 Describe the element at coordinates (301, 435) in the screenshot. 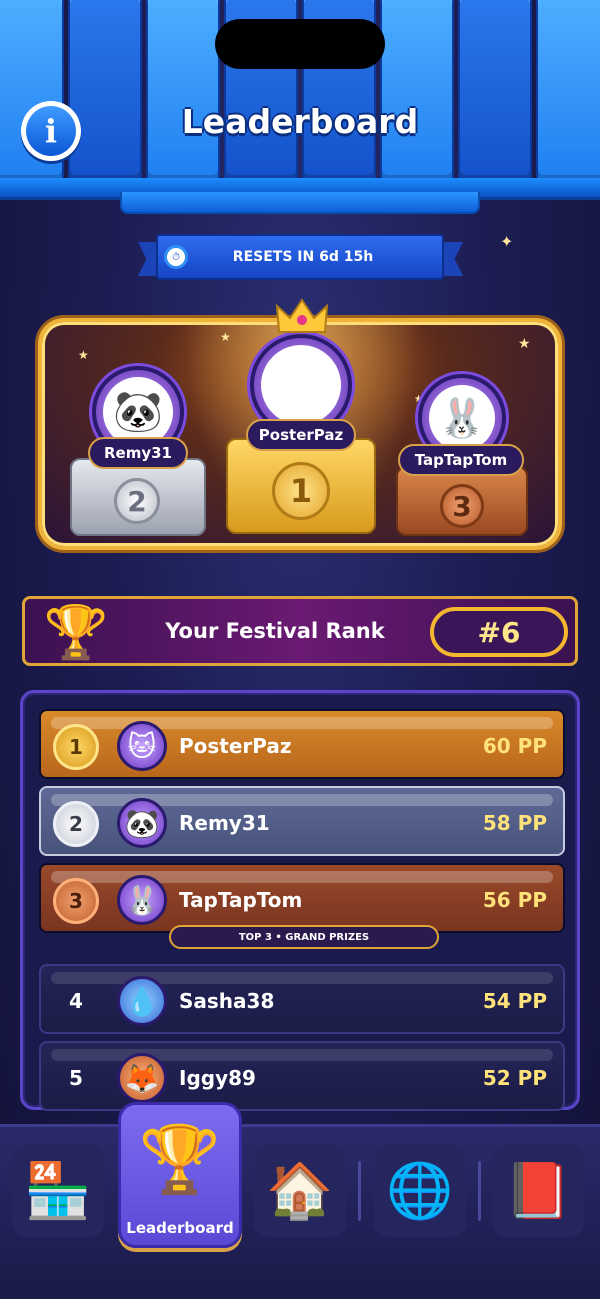

I see `podium-name-first: PosterPaz` at that location.